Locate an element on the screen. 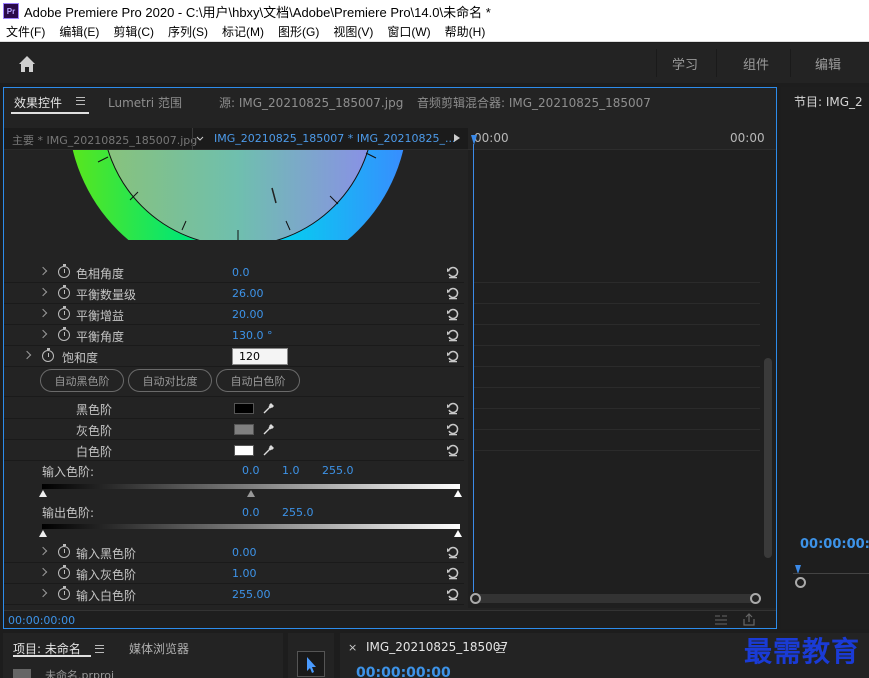 Image resolution: width=869 pixels, height=678 pixels. property-value: 0.0 is located at coordinates (241, 272).